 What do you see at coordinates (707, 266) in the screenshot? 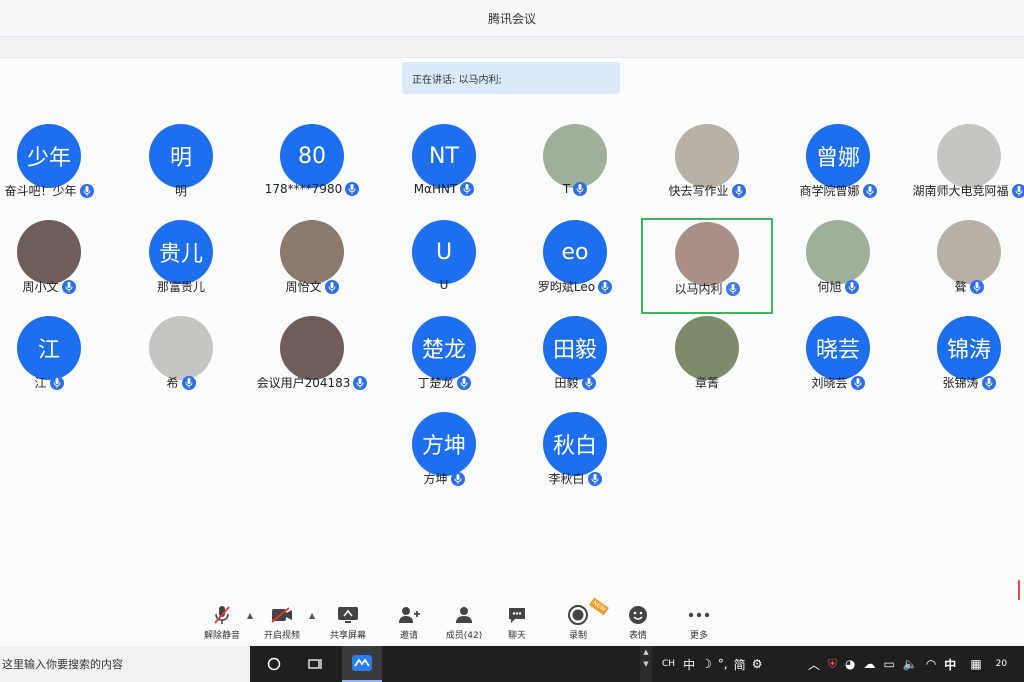
I see `participant-tile: 以马内利` at bounding box center [707, 266].